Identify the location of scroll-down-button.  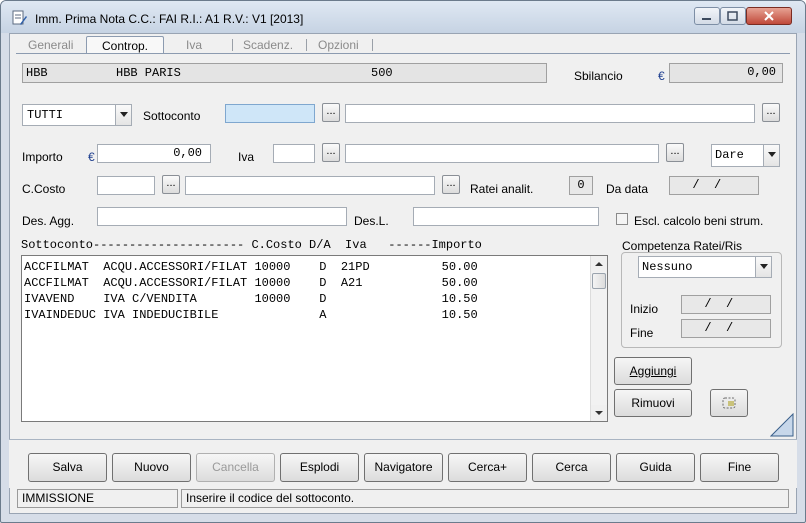
(599, 413).